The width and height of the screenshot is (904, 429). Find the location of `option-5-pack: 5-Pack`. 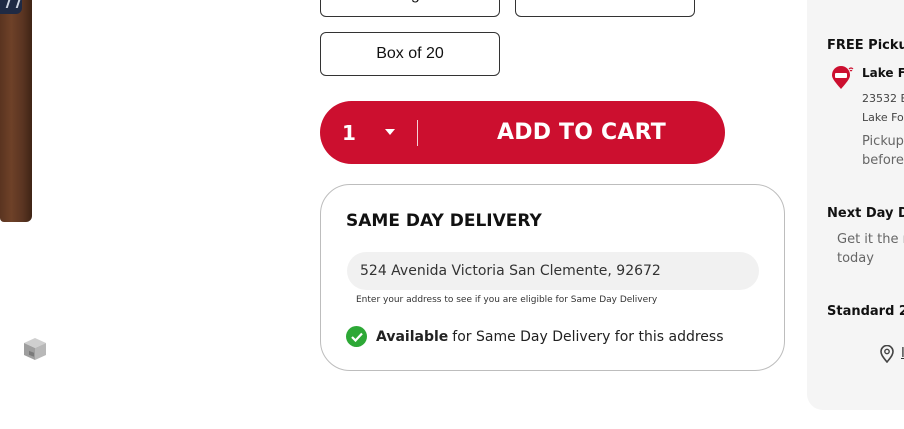

option-5-pack: 5-Pack is located at coordinates (605, 8).